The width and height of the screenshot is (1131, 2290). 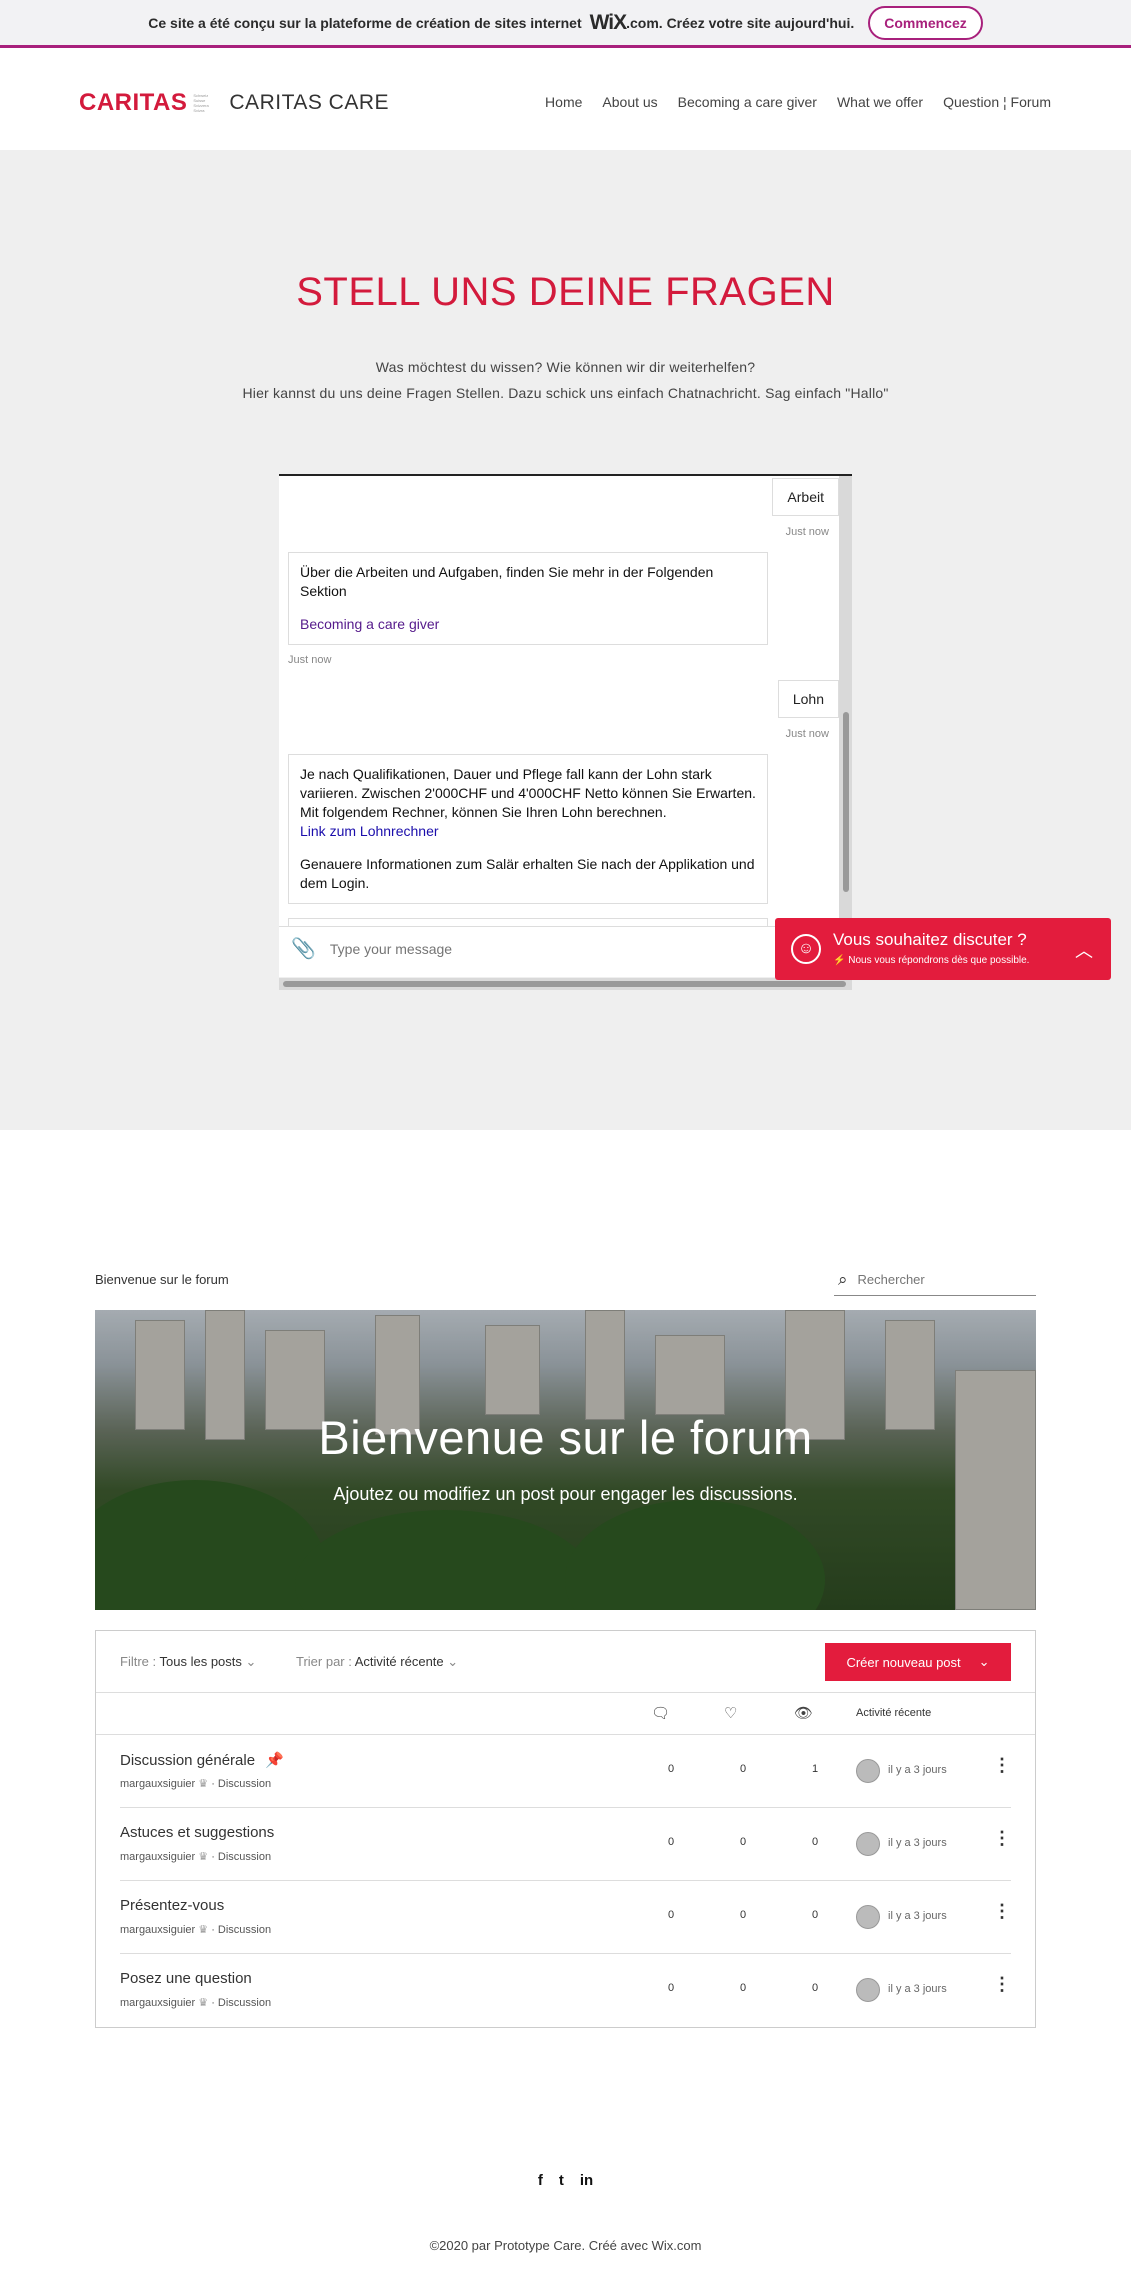 I want to click on chat-scrollbar, so click(x=845, y=701).